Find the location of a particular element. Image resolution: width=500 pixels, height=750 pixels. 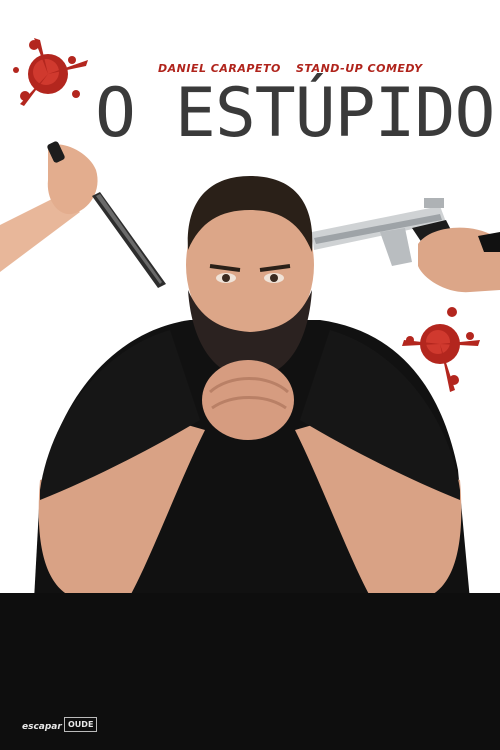

sponsor-logo-left: escapar is located at coordinates (42, 727).